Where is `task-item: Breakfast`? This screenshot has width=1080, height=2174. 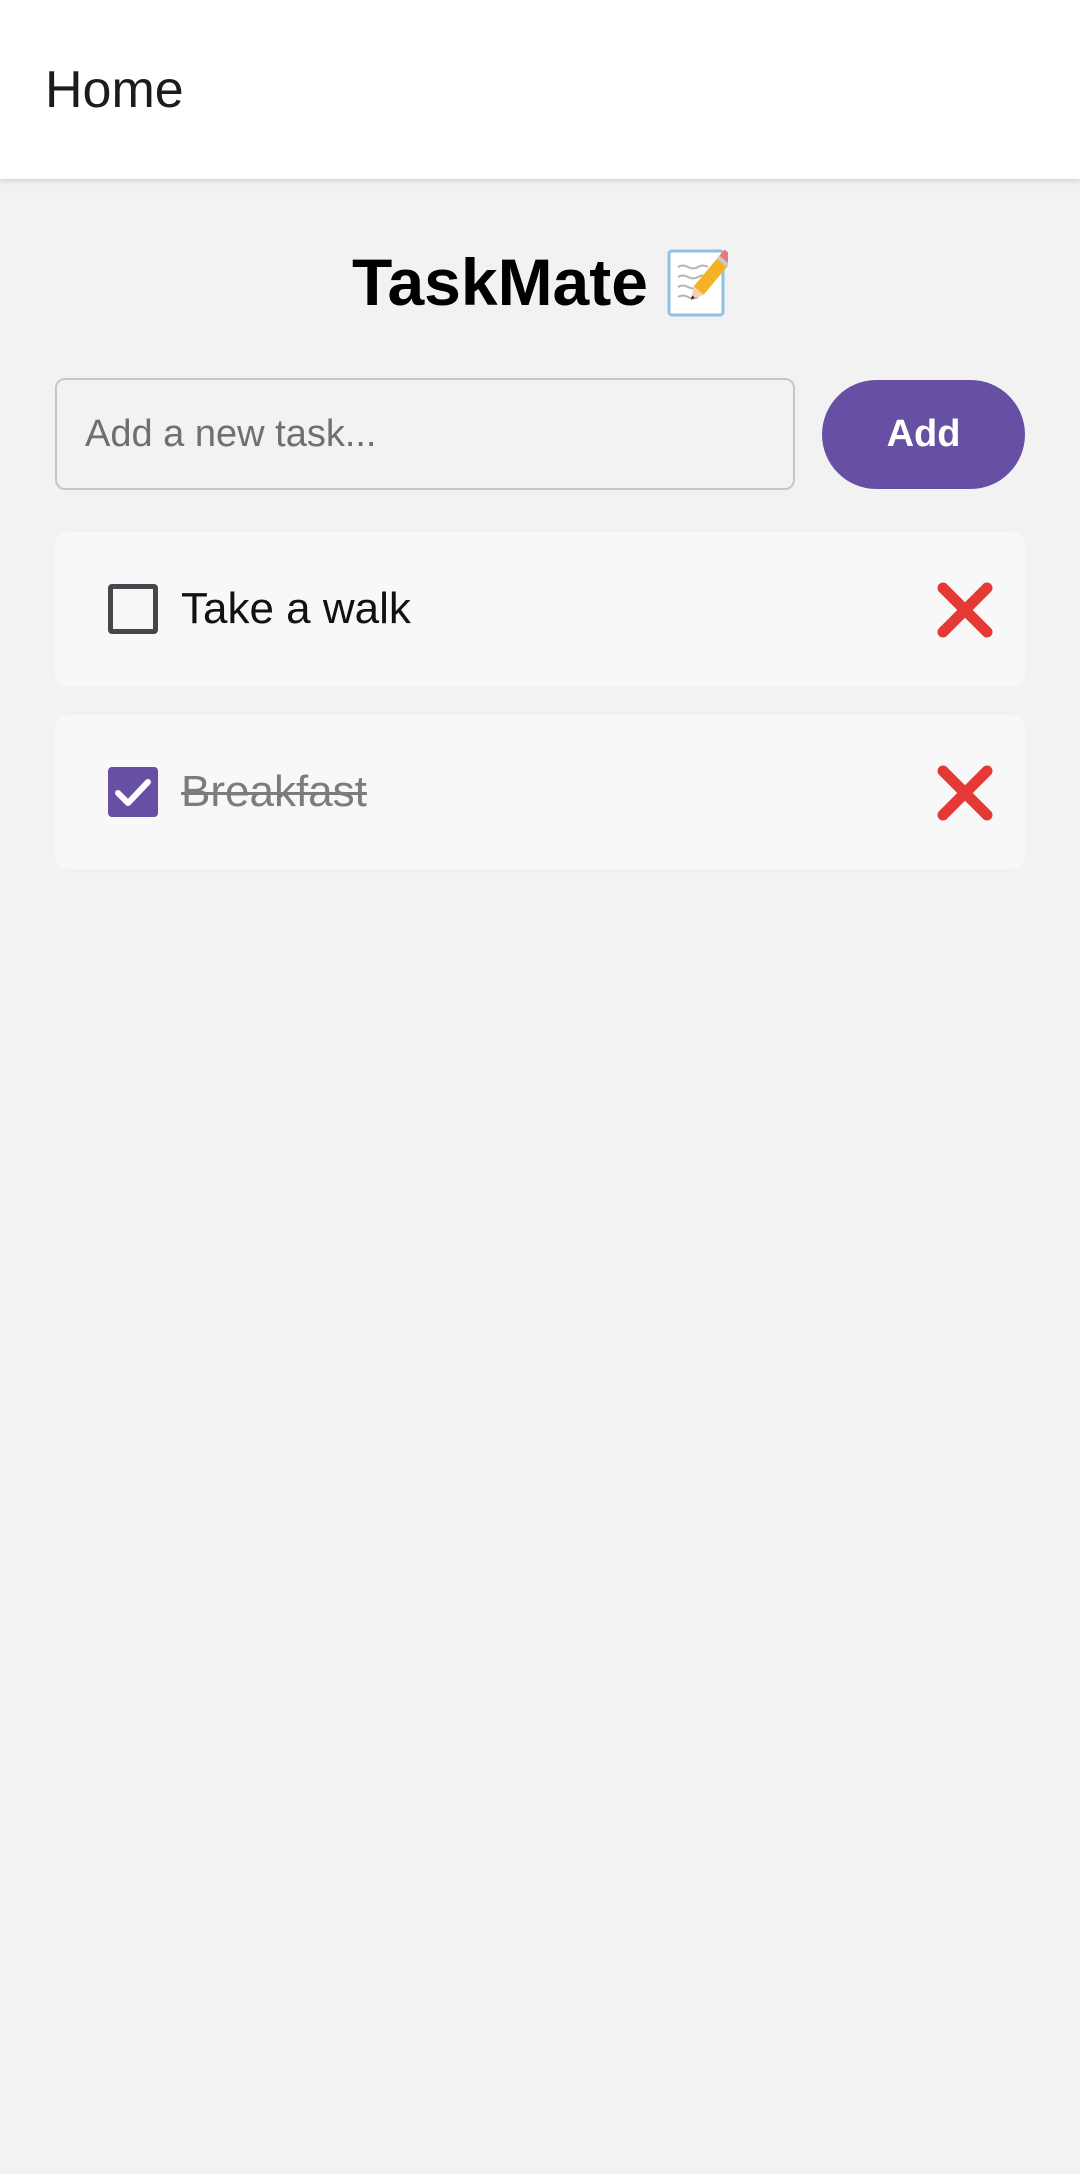 task-item: Breakfast is located at coordinates (540, 792).